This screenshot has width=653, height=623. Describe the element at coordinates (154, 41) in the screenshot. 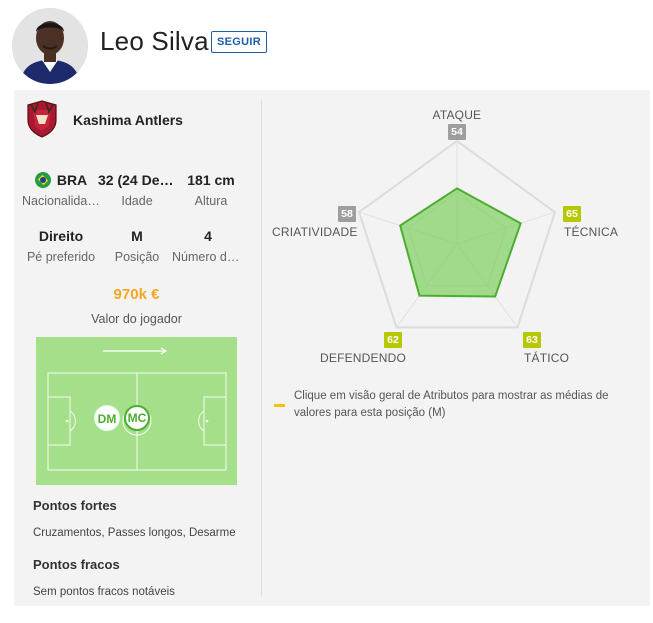

I see `player-name: Leo Silva` at that location.